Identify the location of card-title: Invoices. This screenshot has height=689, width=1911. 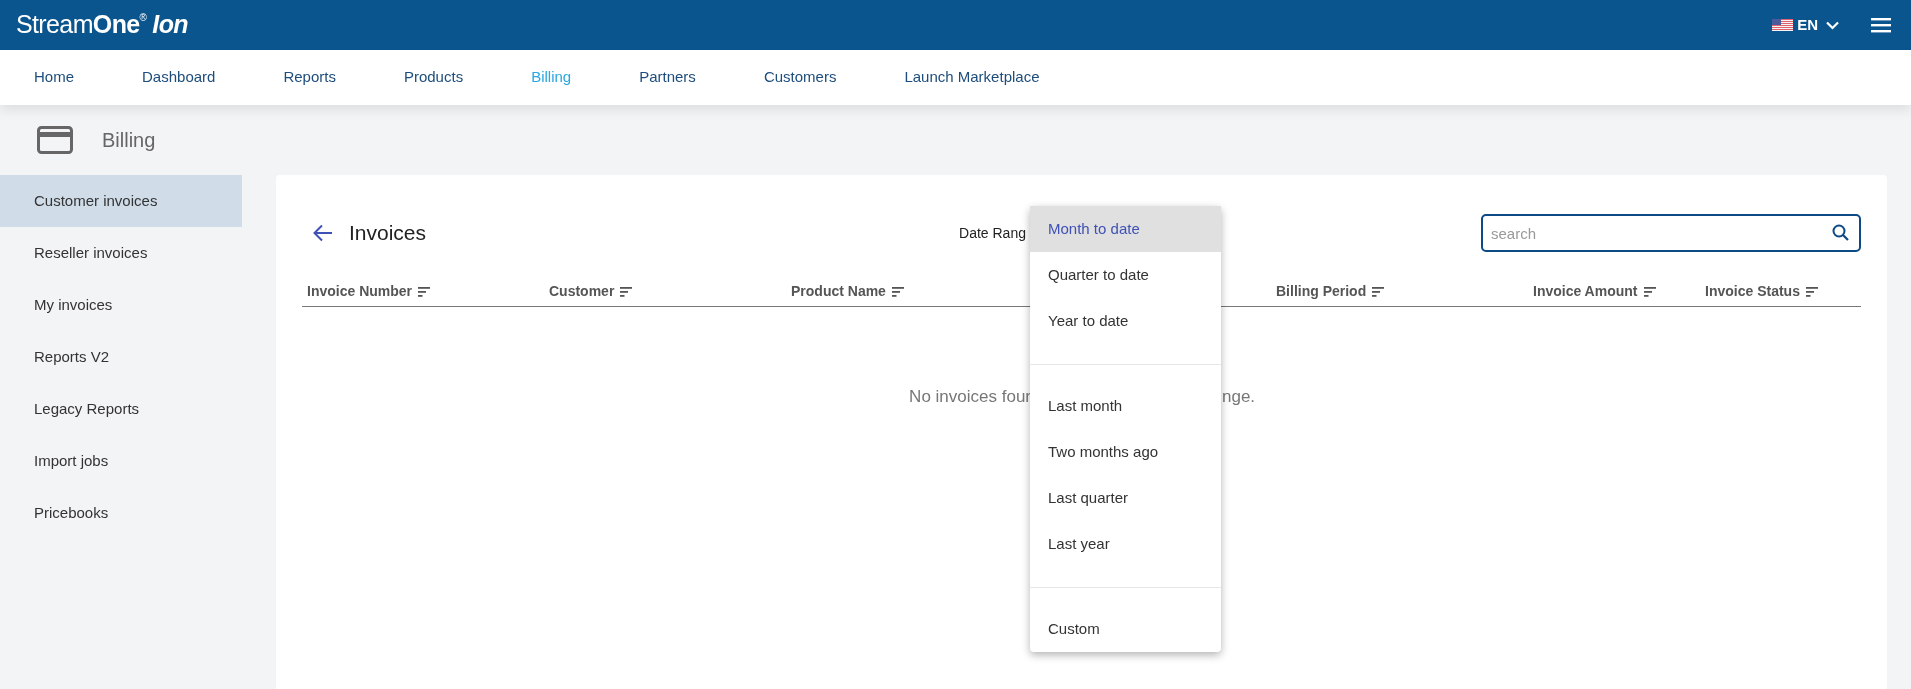
(388, 233).